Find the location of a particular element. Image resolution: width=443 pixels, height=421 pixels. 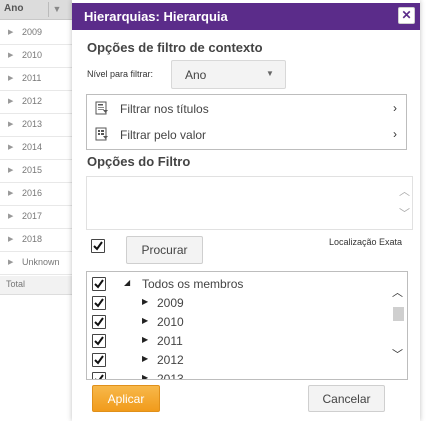

tree-item-all-members: ◢ Todos os membros is located at coordinates (237, 283).